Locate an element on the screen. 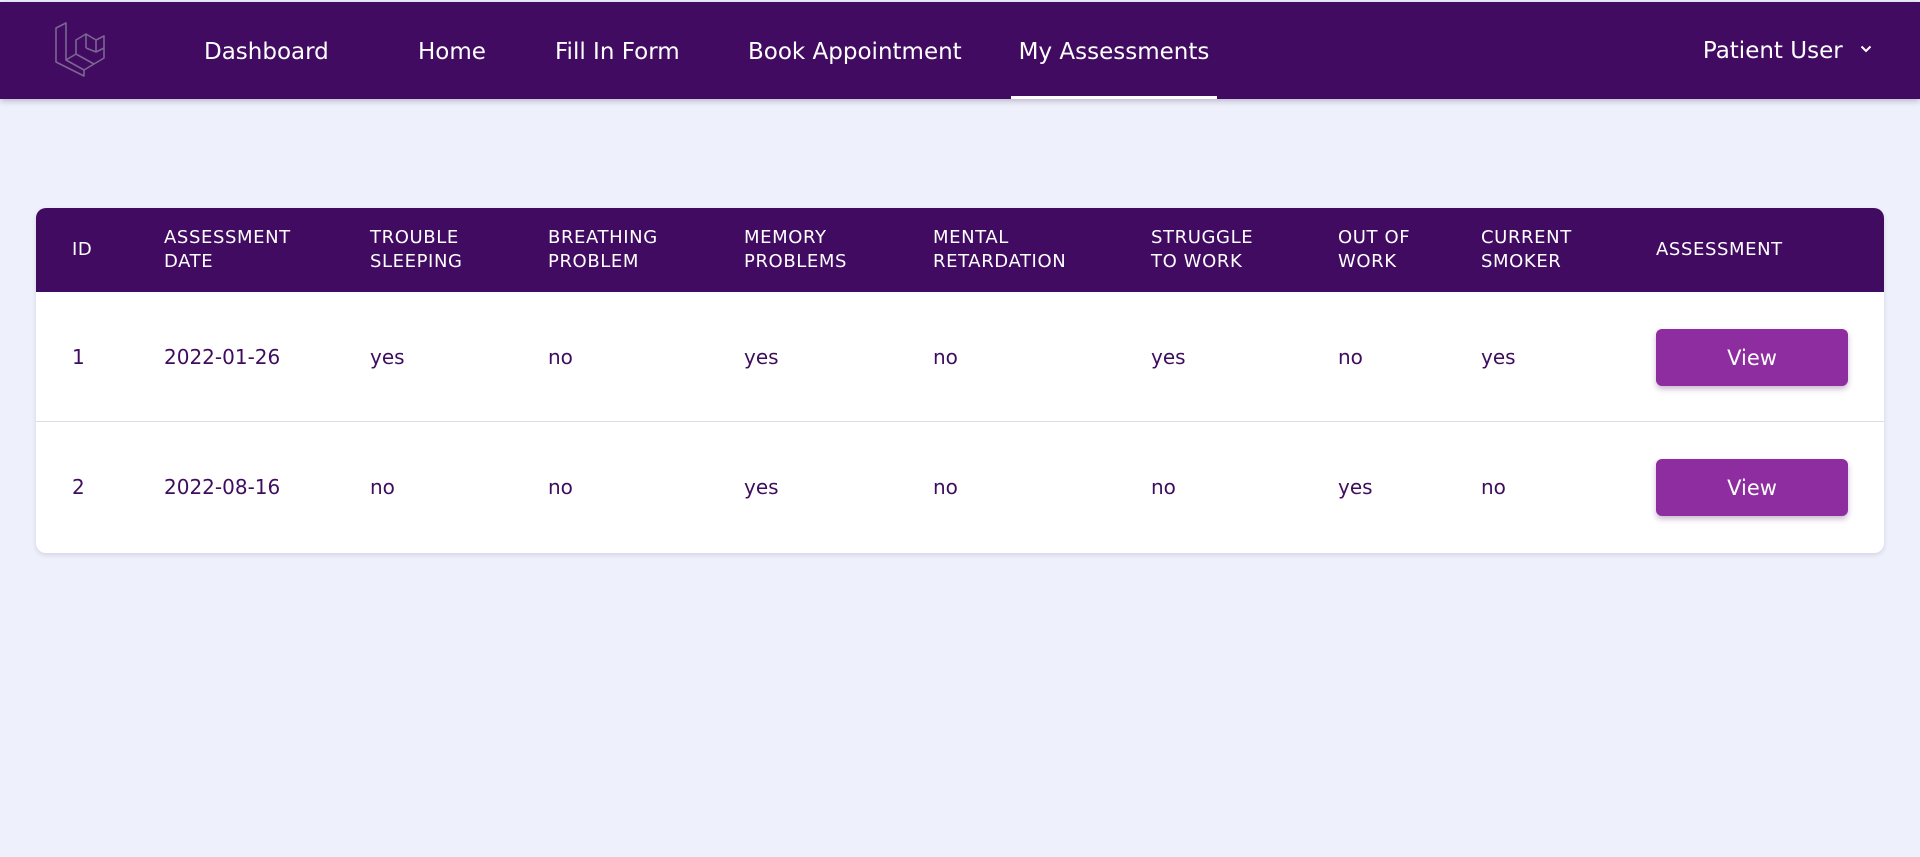 The image size is (1920, 857). header-trouble-sleeping: TROUBLE SLEEPING is located at coordinates (416, 249).